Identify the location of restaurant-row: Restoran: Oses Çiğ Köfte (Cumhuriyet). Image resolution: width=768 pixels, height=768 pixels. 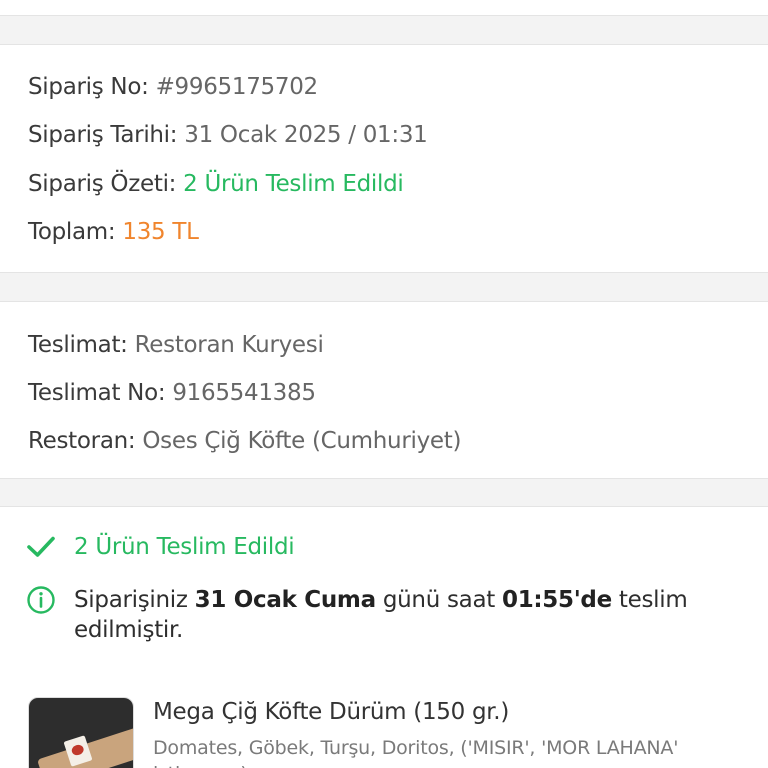
(244, 441).